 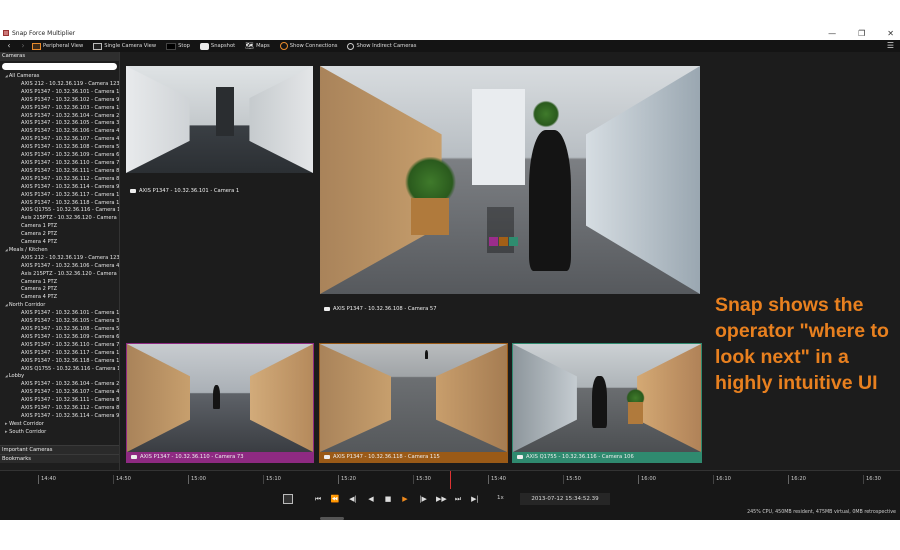 What do you see at coordinates (288, 499) in the screenshot?
I see `calendar-icon` at bounding box center [288, 499].